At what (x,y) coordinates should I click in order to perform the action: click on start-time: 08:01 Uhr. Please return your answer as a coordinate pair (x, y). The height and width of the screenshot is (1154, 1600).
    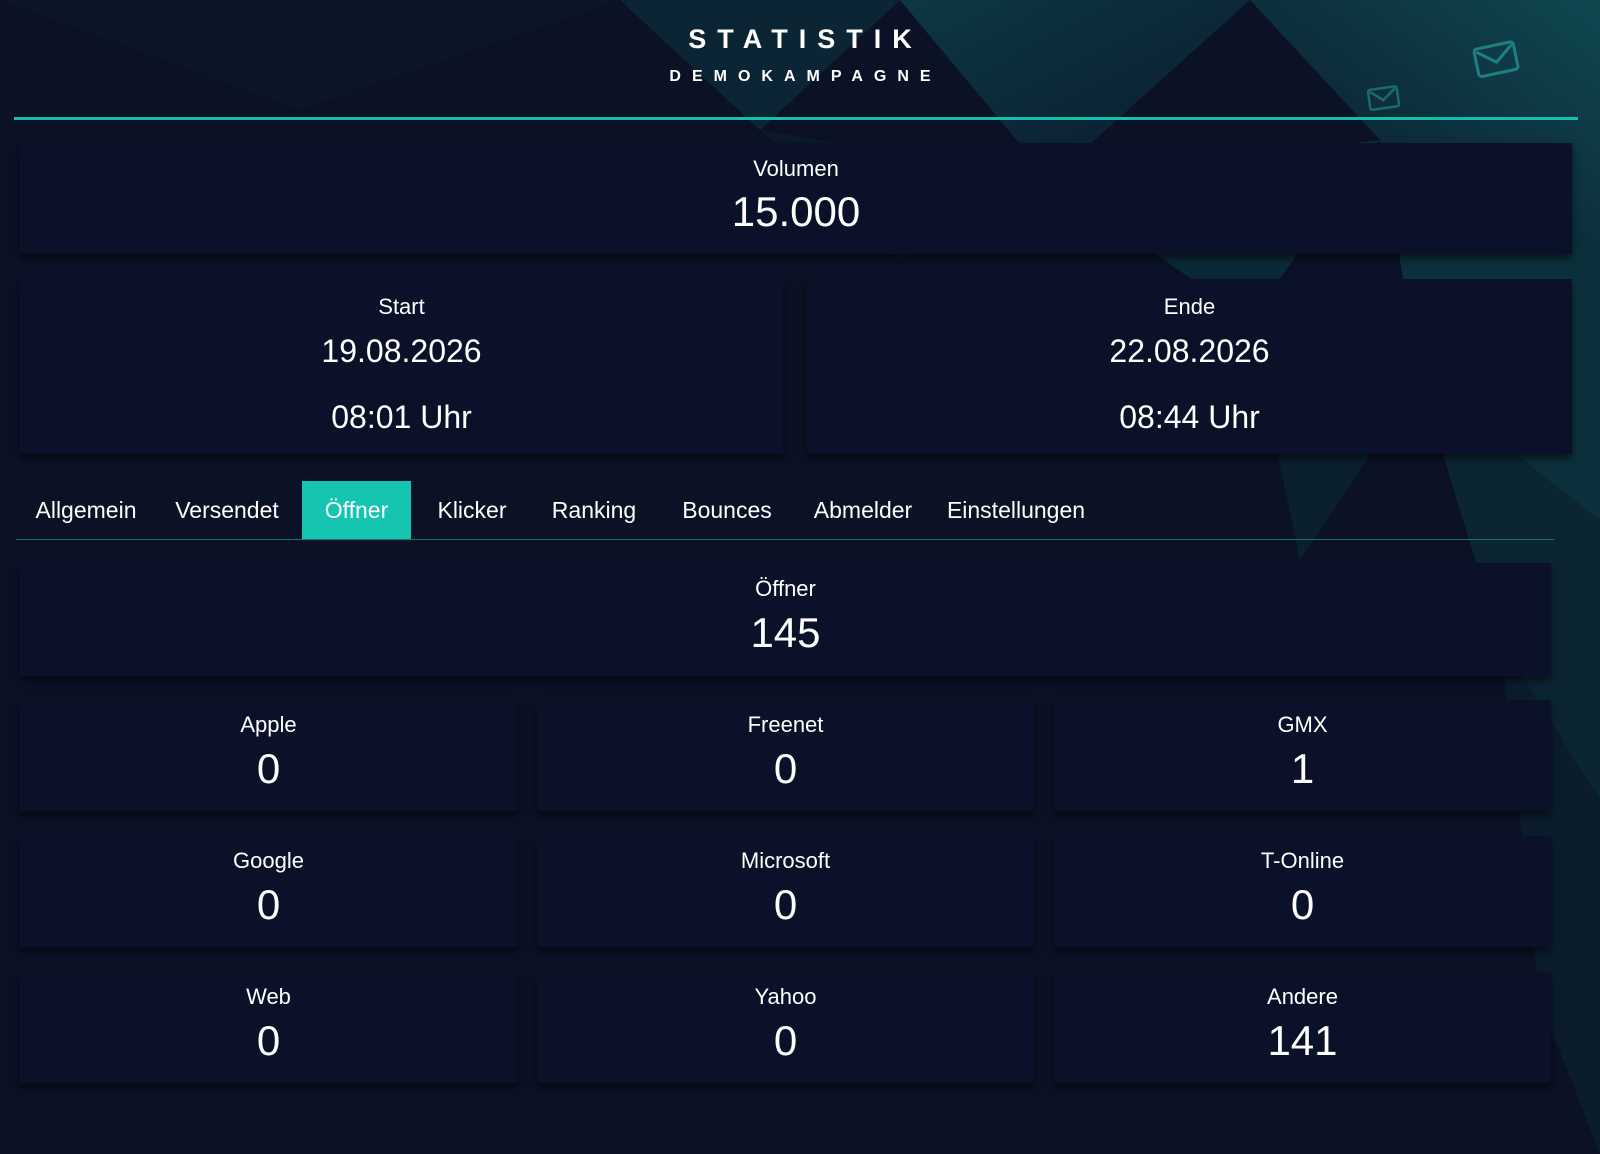
    Looking at the image, I should click on (401, 417).